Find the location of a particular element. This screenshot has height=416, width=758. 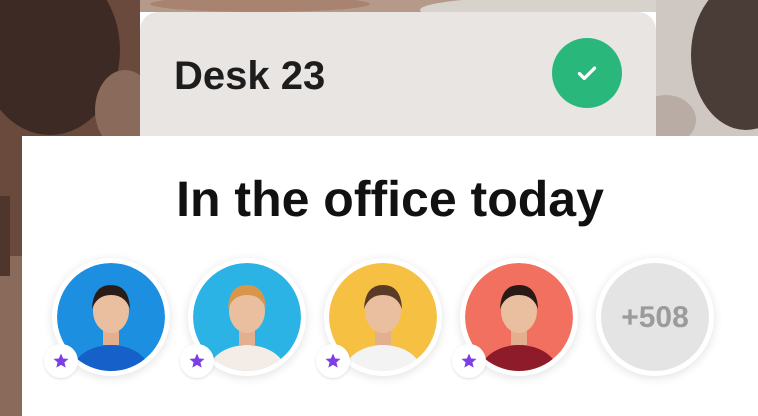

more-count: +508 is located at coordinates (655, 317).